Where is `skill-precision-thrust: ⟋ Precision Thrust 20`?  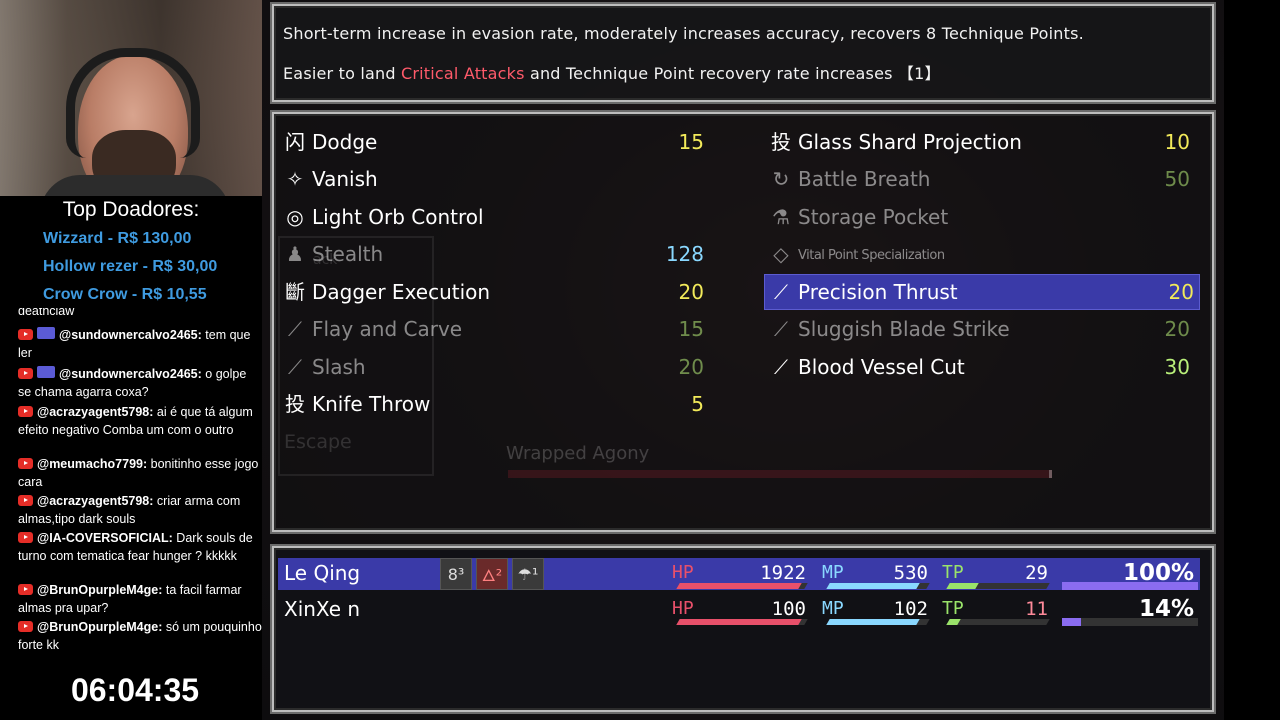
skill-precision-thrust: ⟋ Precision Thrust 20 is located at coordinates (982, 292).